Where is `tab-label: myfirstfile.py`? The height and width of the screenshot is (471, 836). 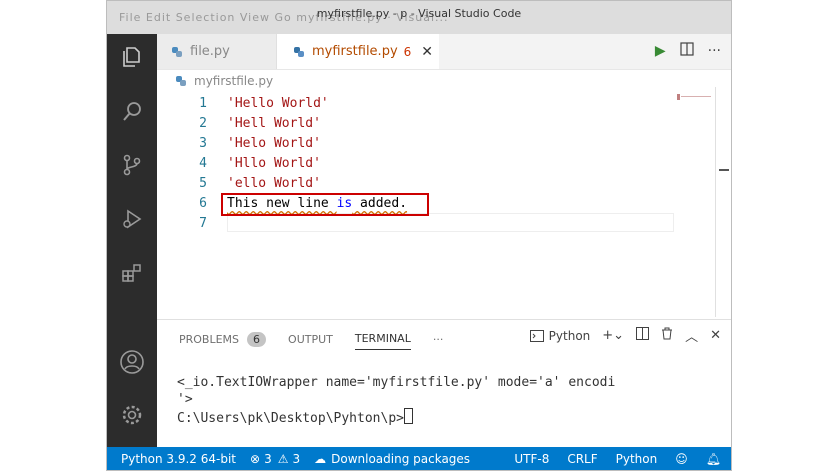 tab-label: myfirstfile.py is located at coordinates (355, 51).